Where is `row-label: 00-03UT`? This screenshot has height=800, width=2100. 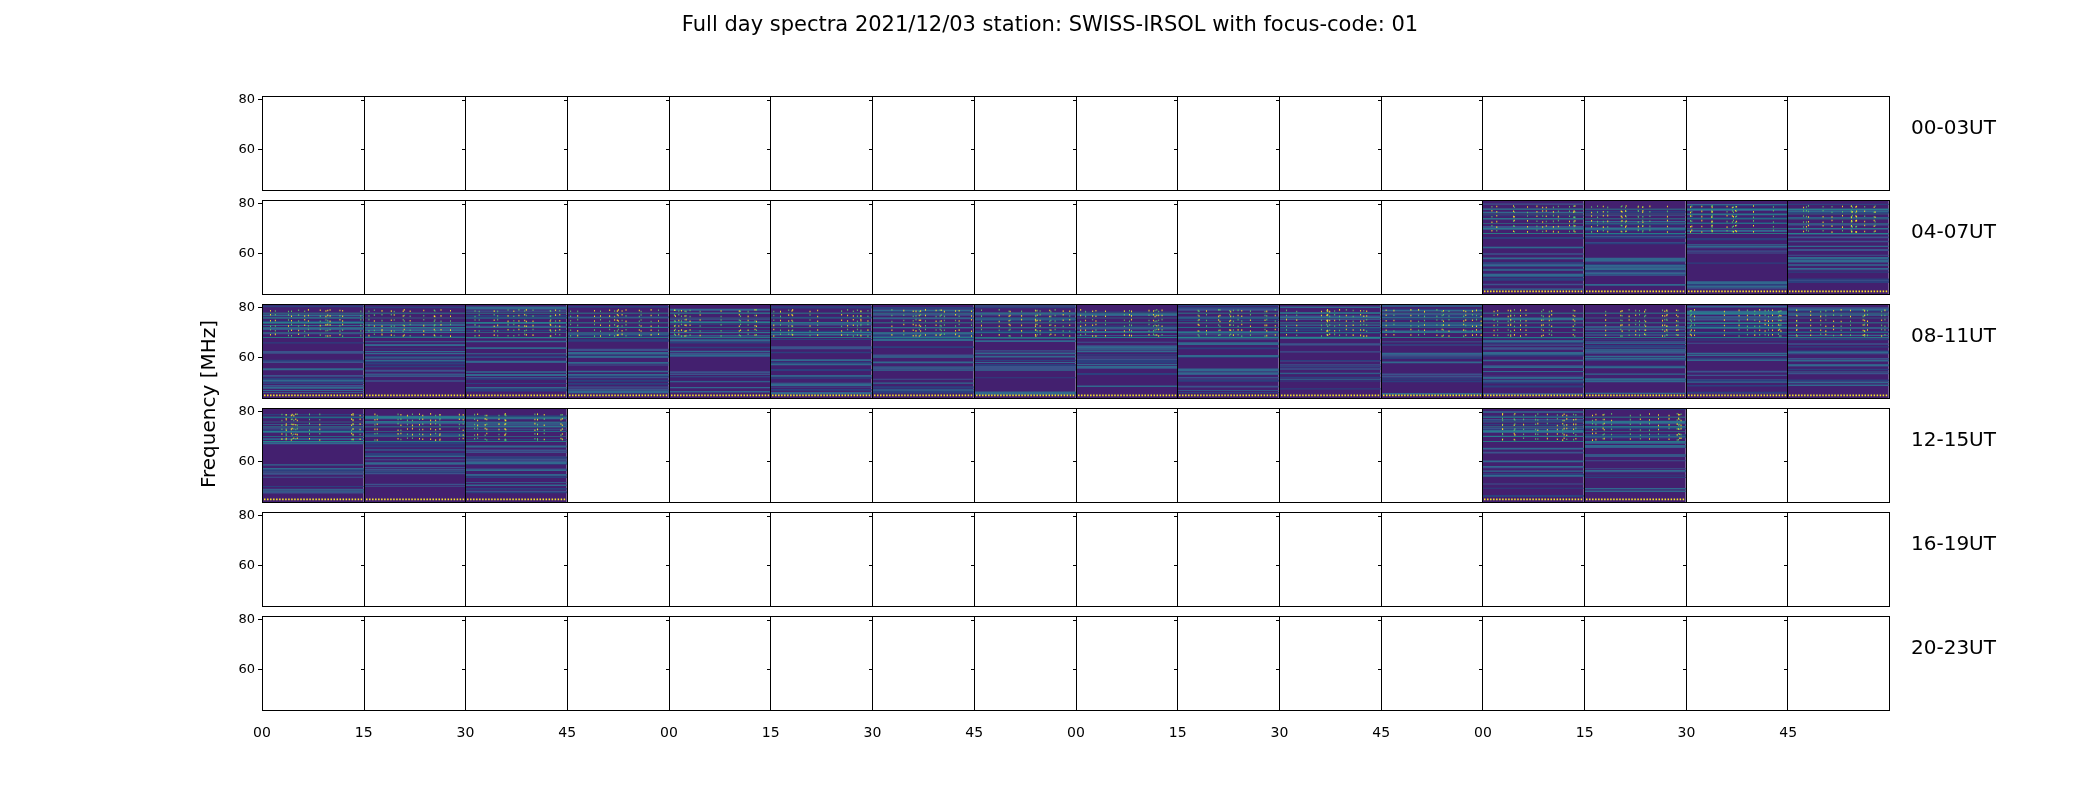 row-label: 00-03UT is located at coordinates (1954, 126).